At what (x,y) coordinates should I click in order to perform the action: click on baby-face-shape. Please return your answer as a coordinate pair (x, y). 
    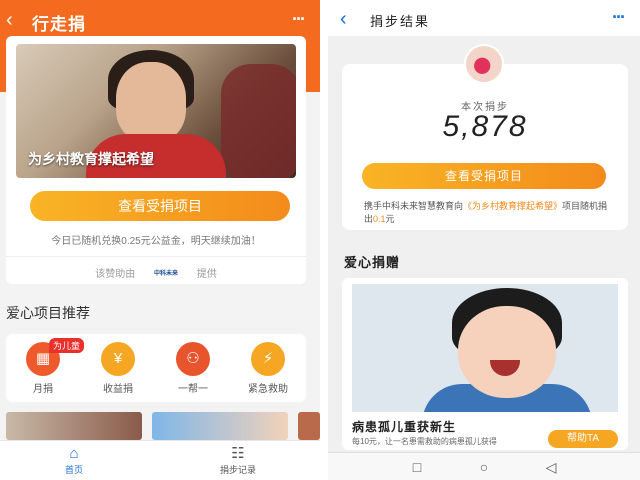
    Looking at the image, I should click on (507, 352).